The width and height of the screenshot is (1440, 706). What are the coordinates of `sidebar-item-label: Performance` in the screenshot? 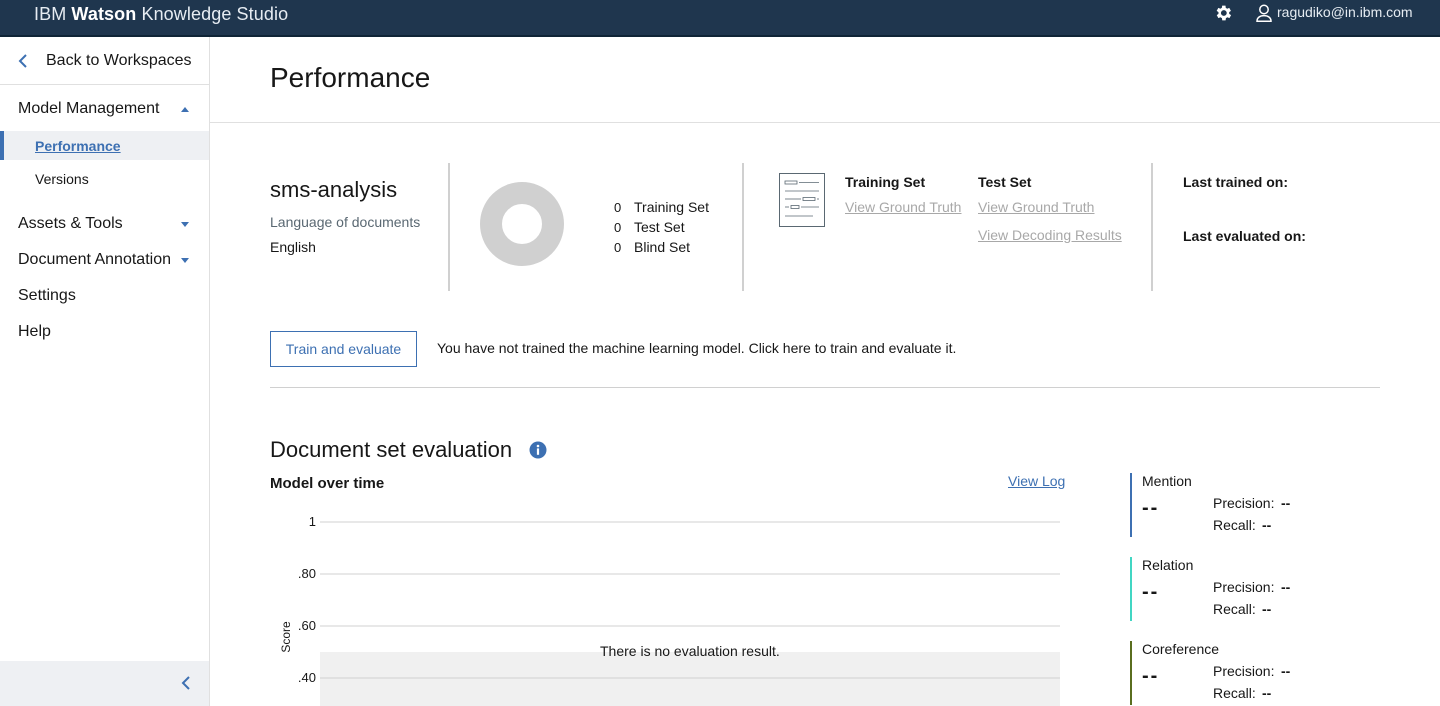 It's located at (78, 145).